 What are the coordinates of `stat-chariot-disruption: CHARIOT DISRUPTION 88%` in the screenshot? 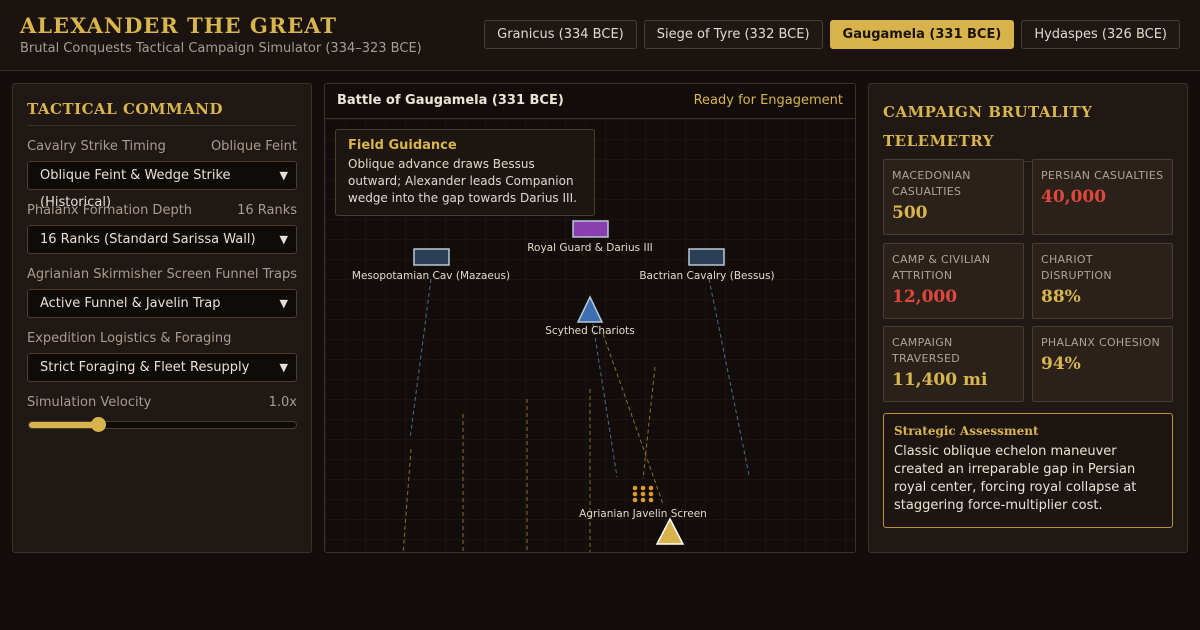 It's located at (1102, 281).